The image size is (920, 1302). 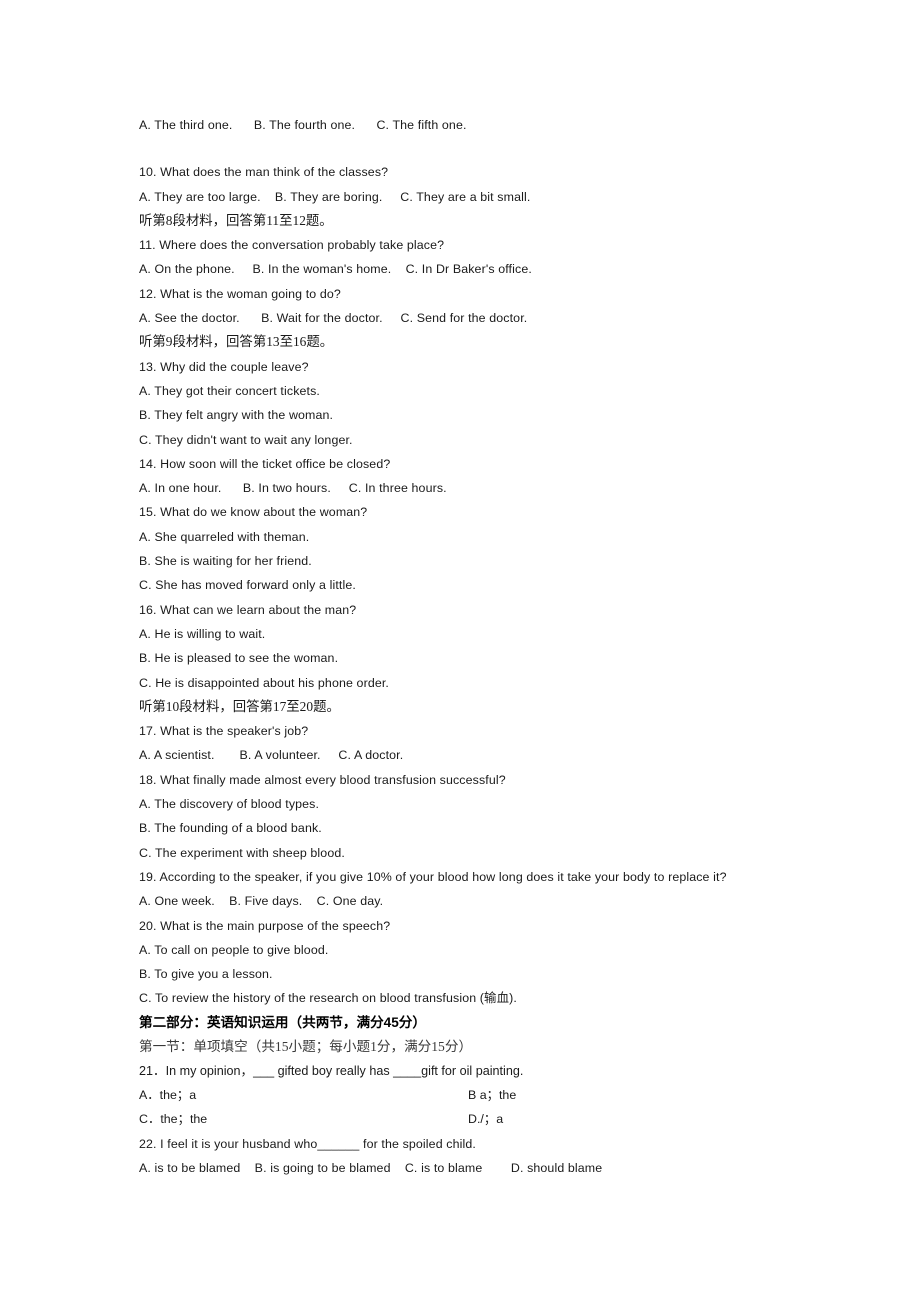 What do you see at coordinates (247, 585) in the screenshot?
I see `question-15-option-c: C. She has moved forward only a little.` at bounding box center [247, 585].